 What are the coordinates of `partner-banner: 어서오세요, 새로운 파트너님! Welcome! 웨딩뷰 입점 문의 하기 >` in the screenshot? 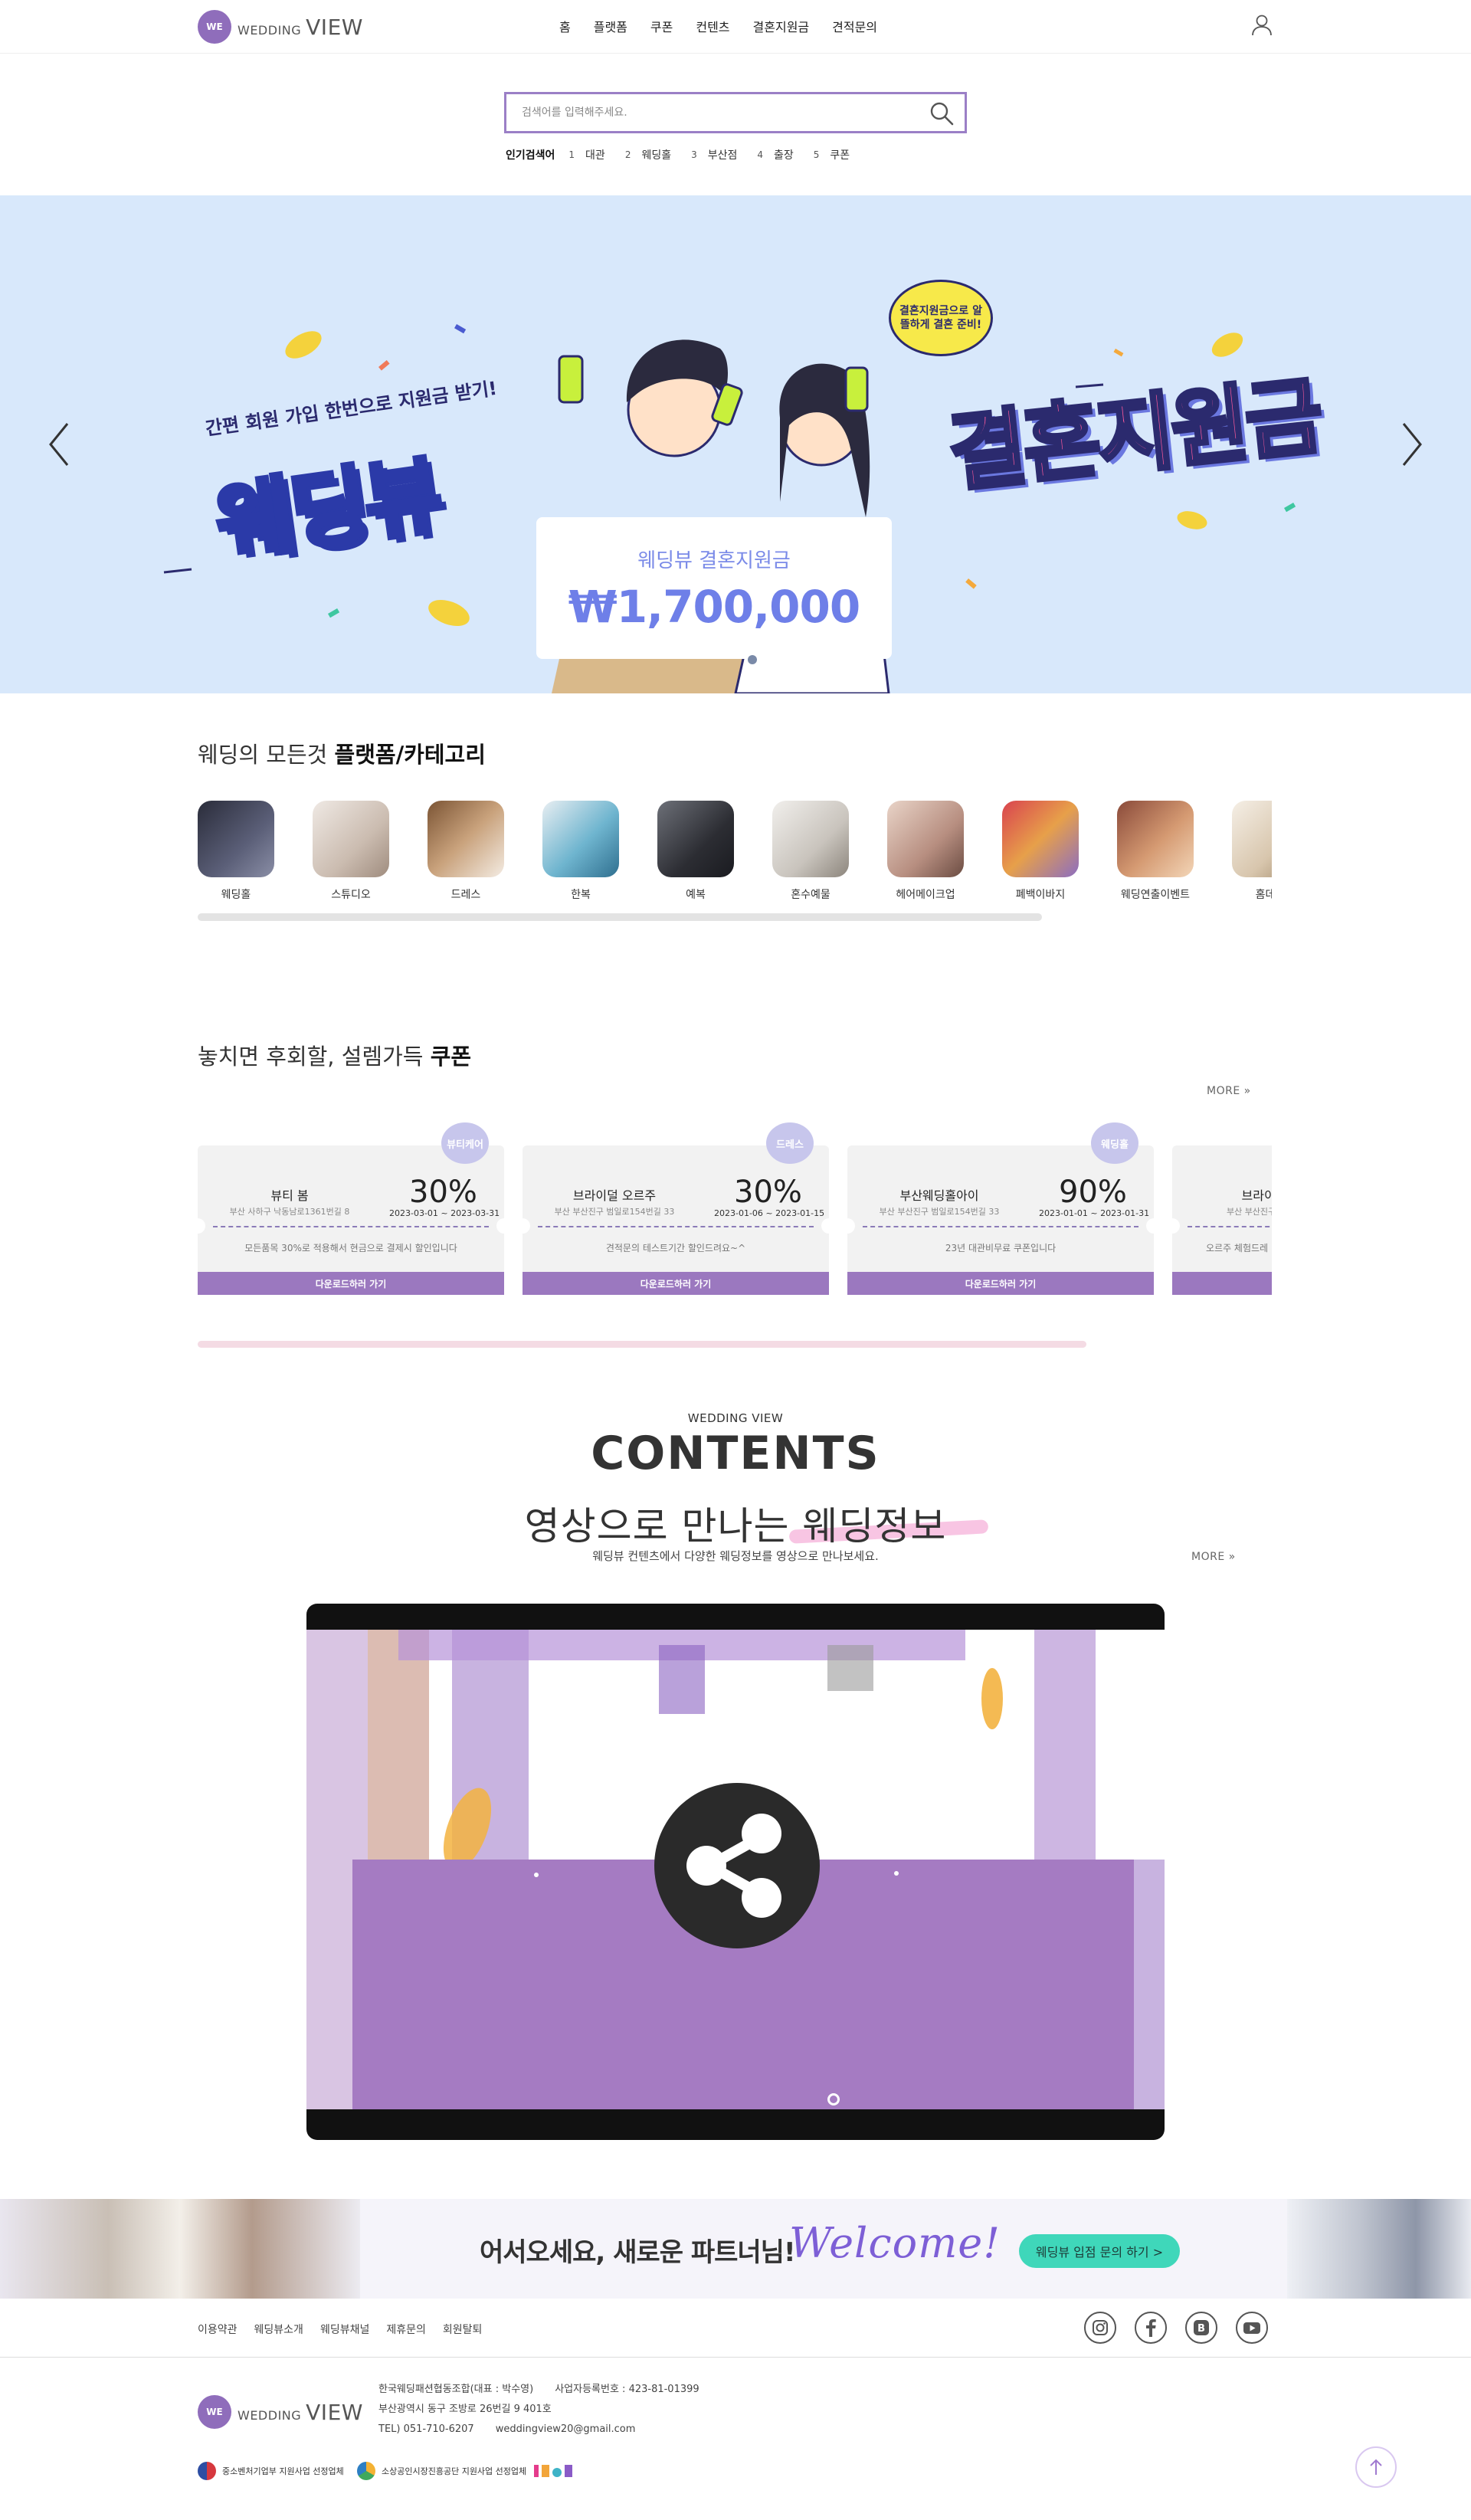 It's located at (735, 2249).